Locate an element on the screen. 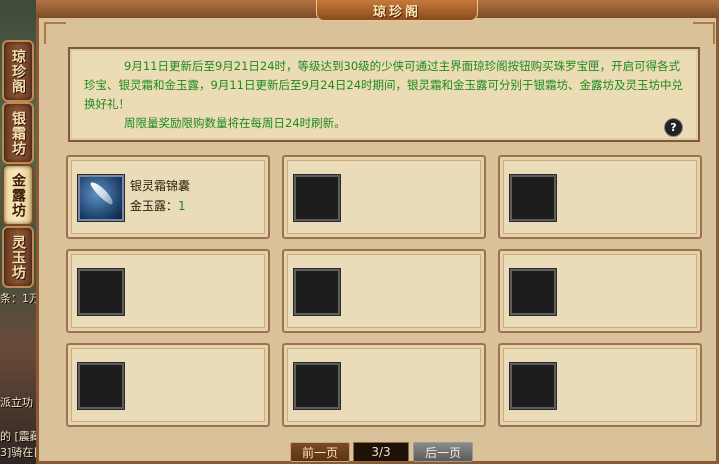 Image resolution: width=719 pixels, height=464 pixels. pagination: 前一页 3/3 后一页 is located at coordinates (359, 452).